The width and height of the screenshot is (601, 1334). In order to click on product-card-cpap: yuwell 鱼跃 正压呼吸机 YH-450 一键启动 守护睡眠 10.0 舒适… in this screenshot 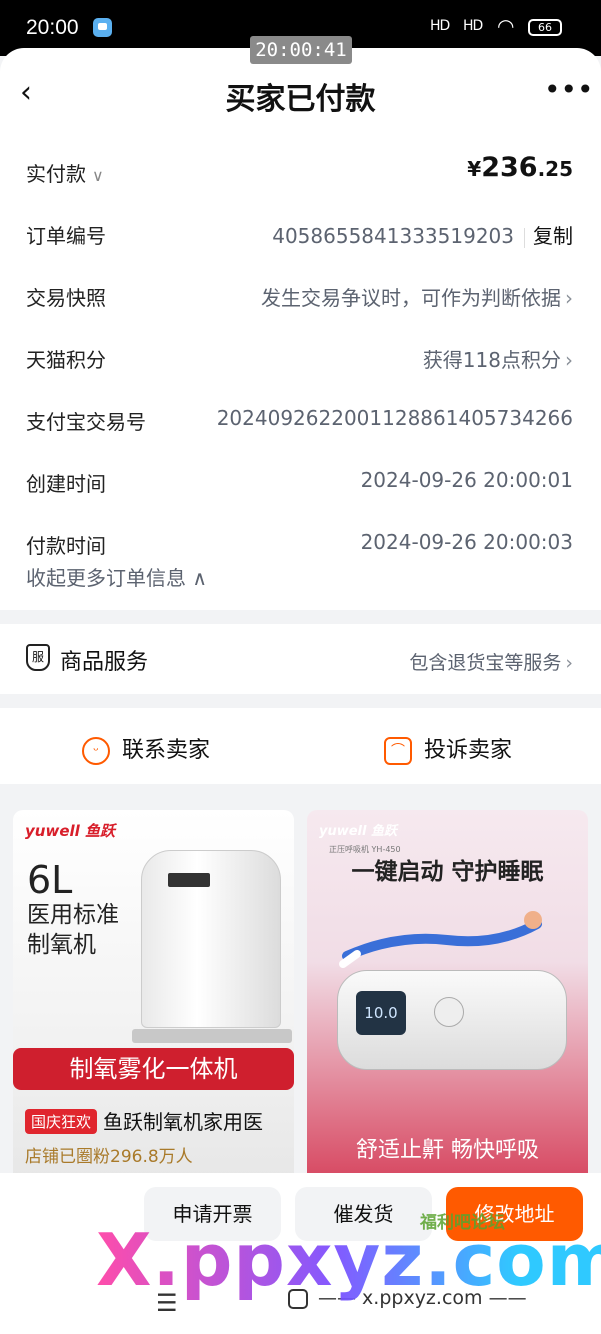, I will do `click(447, 1000)`.